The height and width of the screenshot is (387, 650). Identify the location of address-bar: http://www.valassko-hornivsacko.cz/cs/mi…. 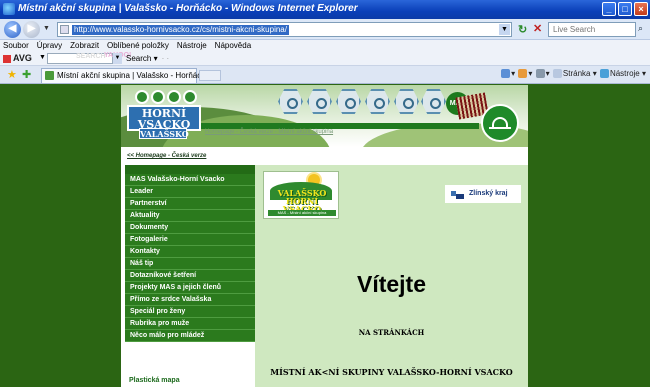
(284, 29).